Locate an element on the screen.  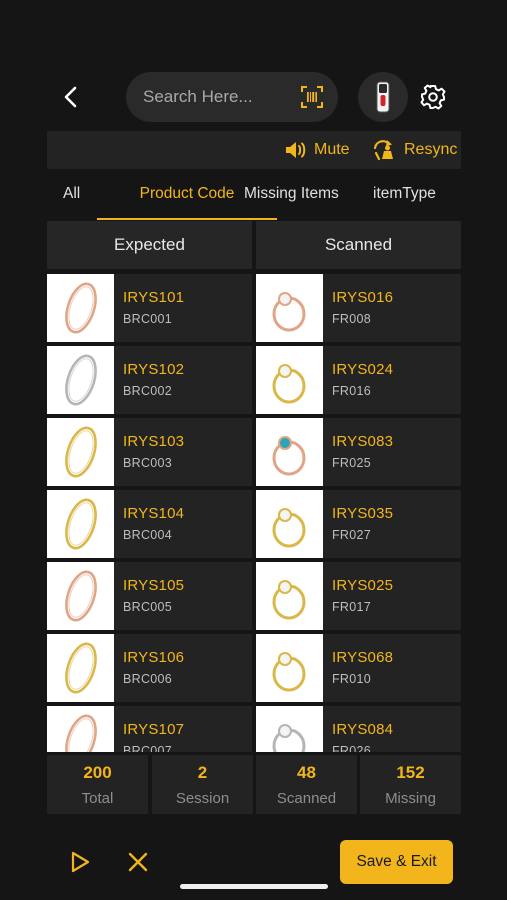
stat-session: 2 Session is located at coordinates (202, 784).